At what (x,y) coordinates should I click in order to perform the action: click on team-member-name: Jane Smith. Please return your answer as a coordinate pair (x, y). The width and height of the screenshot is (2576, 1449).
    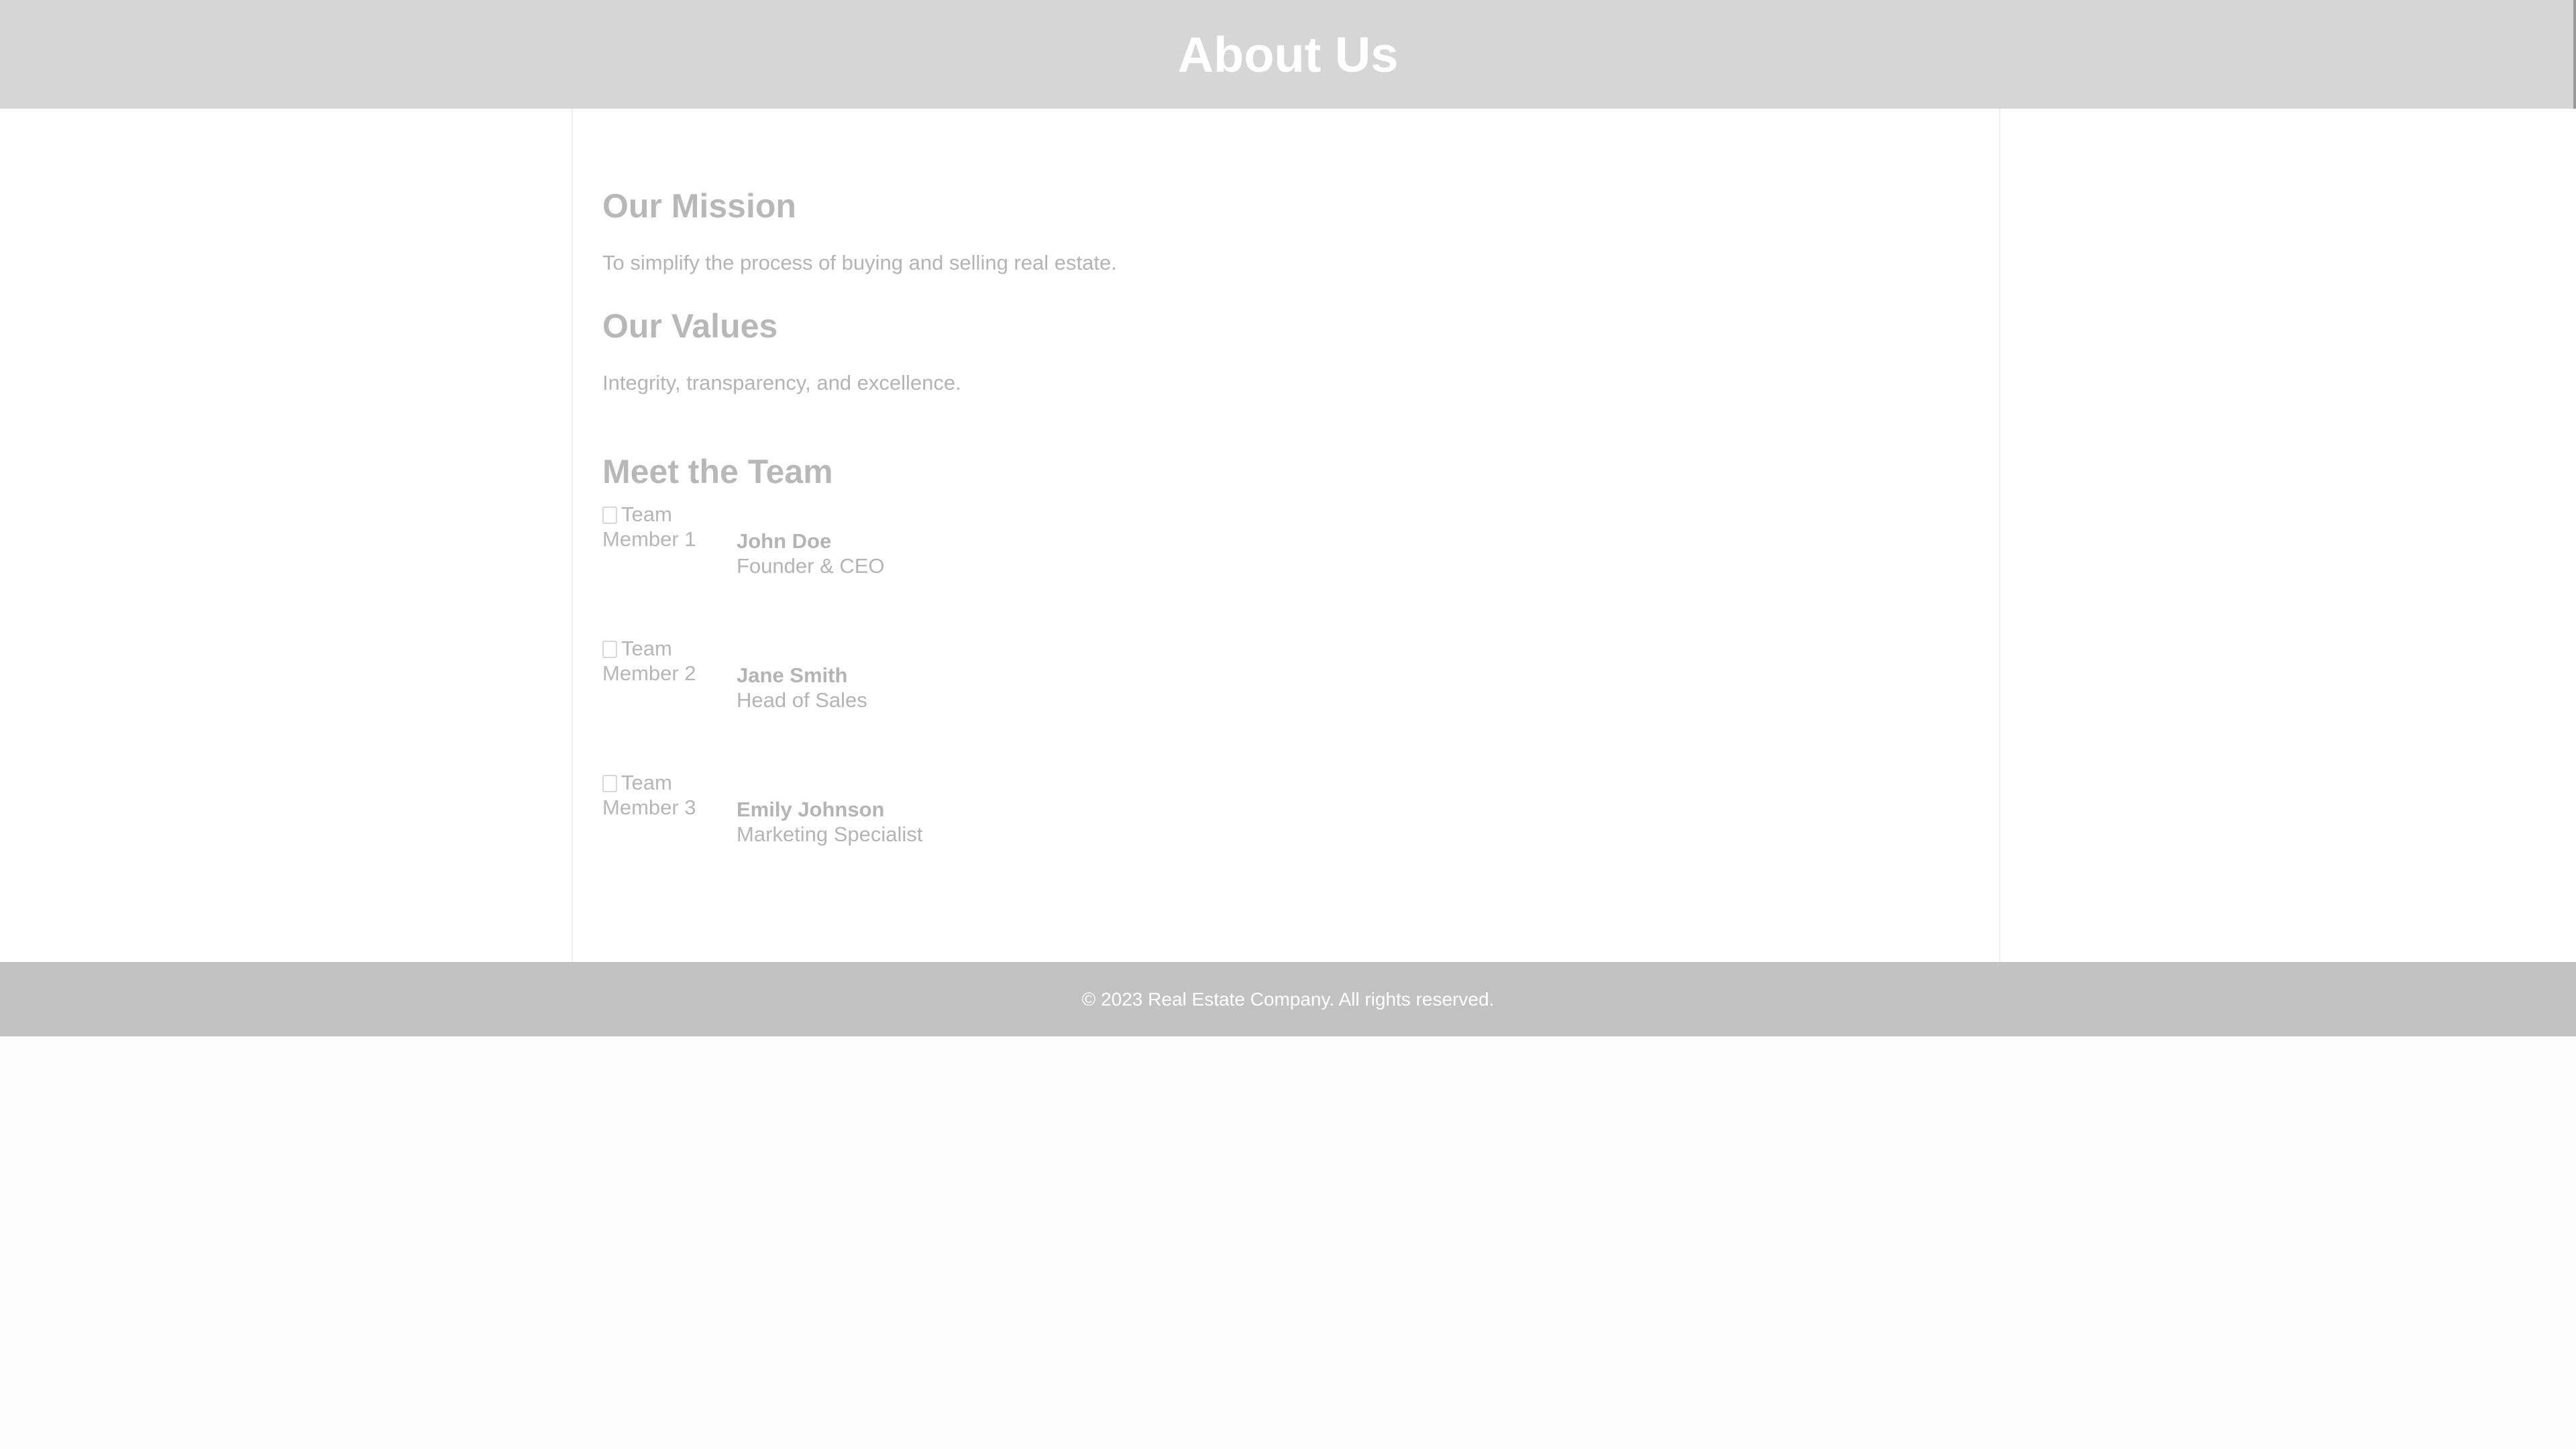
    Looking at the image, I should click on (792, 675).